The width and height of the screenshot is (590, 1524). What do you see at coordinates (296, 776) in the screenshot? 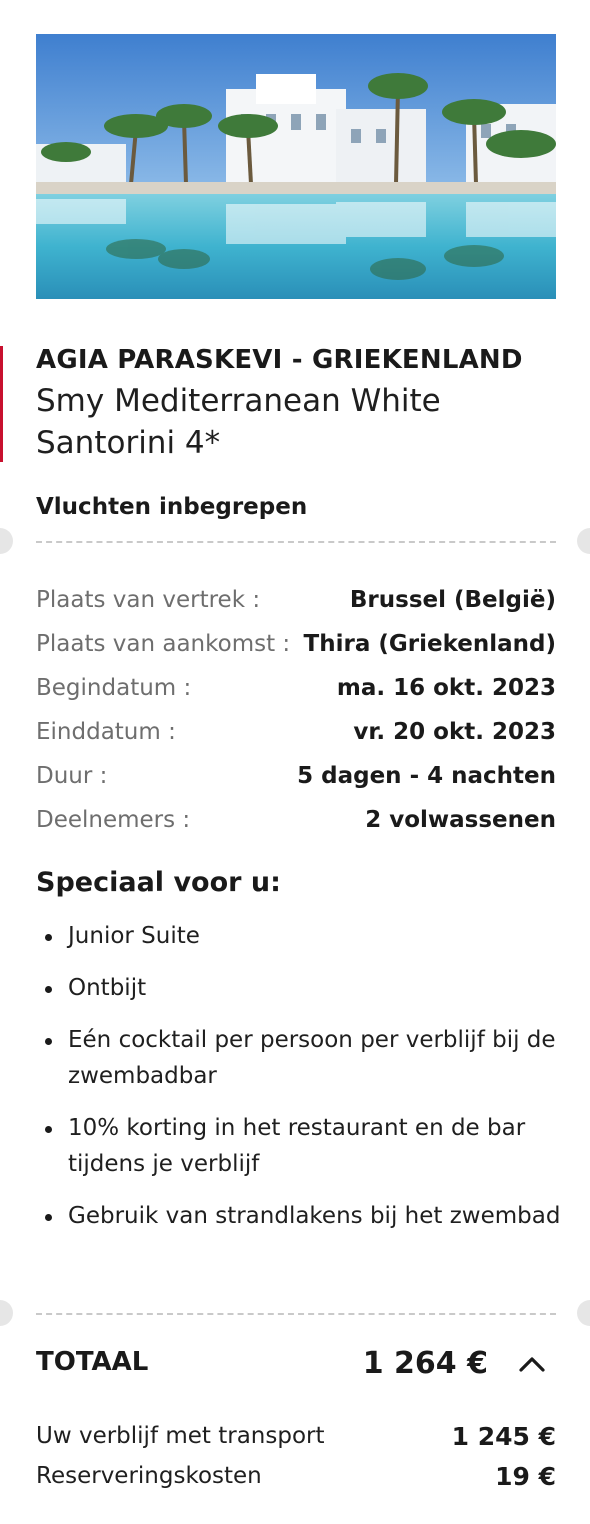
I see `detail-row-duration: Duur : 5 dagen - 4 nachten` at bounding box center [296, 776].